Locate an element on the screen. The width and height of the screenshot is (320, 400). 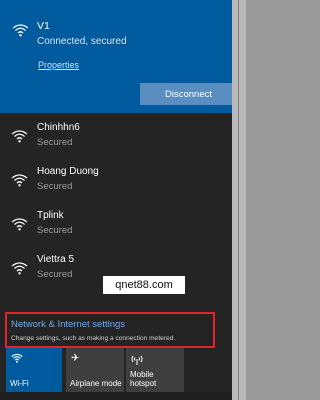
network-name: Viettra 5 is located at coordinates (56, 259).